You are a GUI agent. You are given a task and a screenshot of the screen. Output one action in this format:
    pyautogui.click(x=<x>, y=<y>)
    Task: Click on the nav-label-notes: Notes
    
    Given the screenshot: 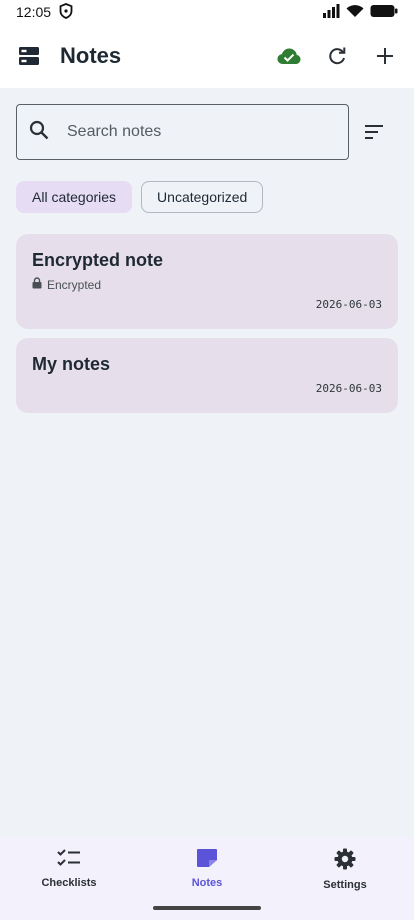 What is the action you would take?
    pyautogui.click(x=207, y=883)
    